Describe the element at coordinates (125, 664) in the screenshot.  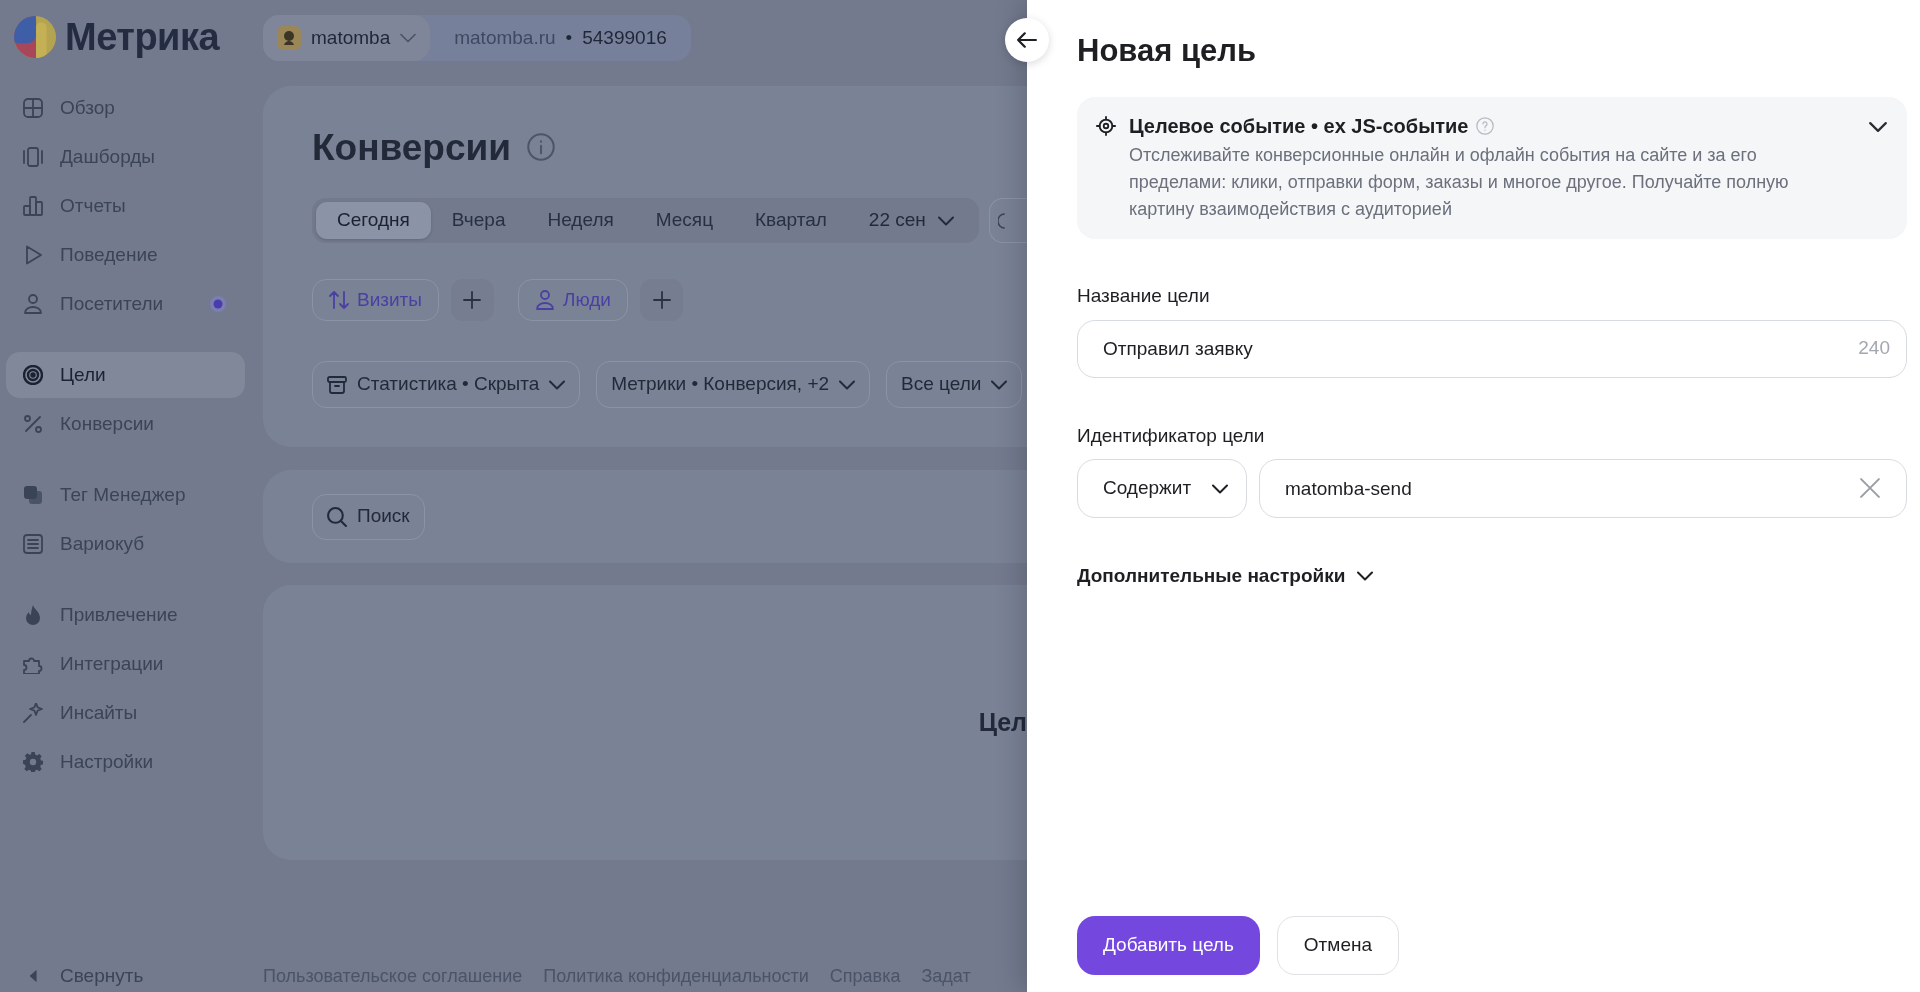
I see `sidebar-item: Интеграции` at that location.